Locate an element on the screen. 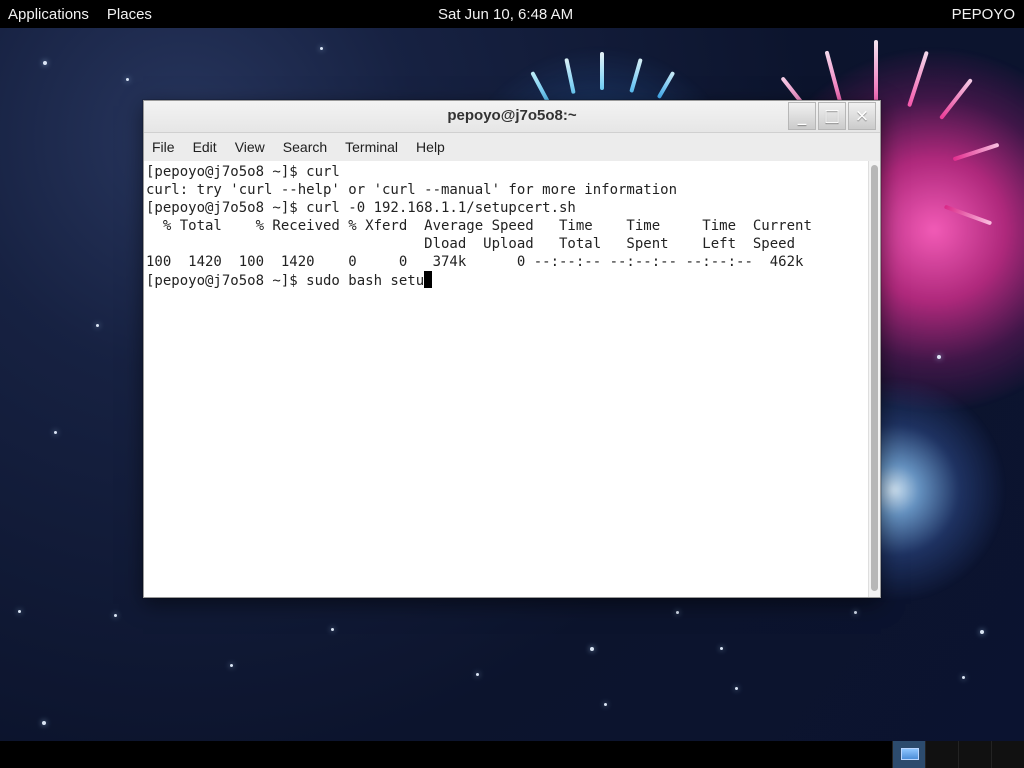 This screenshot has width=1024, height=768. bottom-panel is located at coordinates (512, 754).